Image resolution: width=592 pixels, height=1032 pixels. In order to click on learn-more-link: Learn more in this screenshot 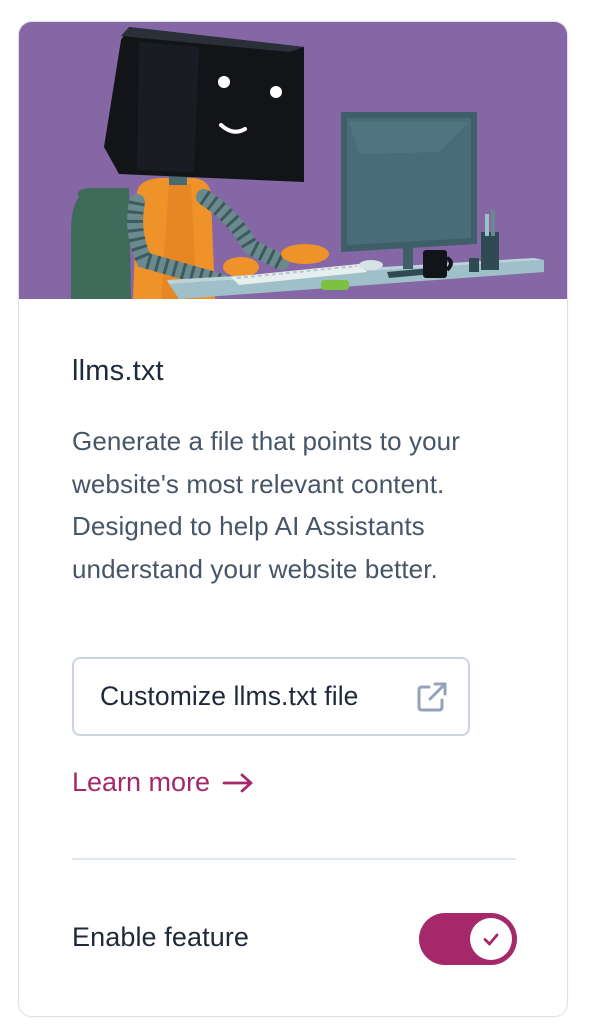, I will do `click(163, 782)`.